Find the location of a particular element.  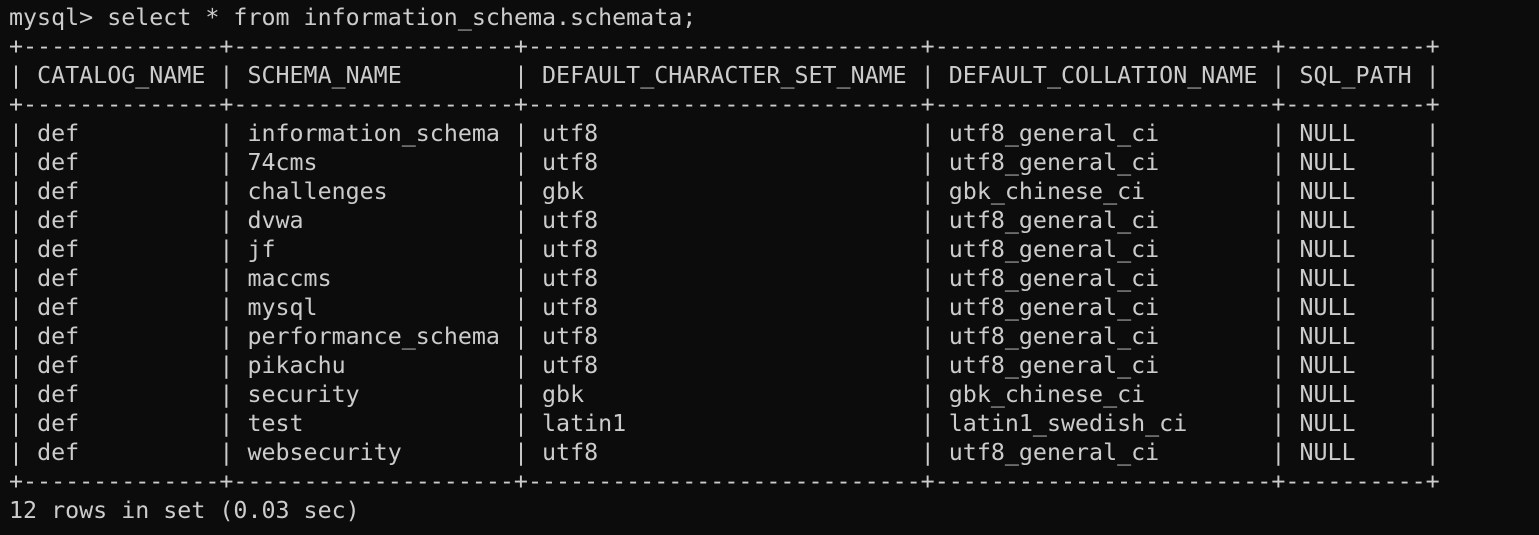

cell-schema-name: jf is located at coordinates (261, 249).